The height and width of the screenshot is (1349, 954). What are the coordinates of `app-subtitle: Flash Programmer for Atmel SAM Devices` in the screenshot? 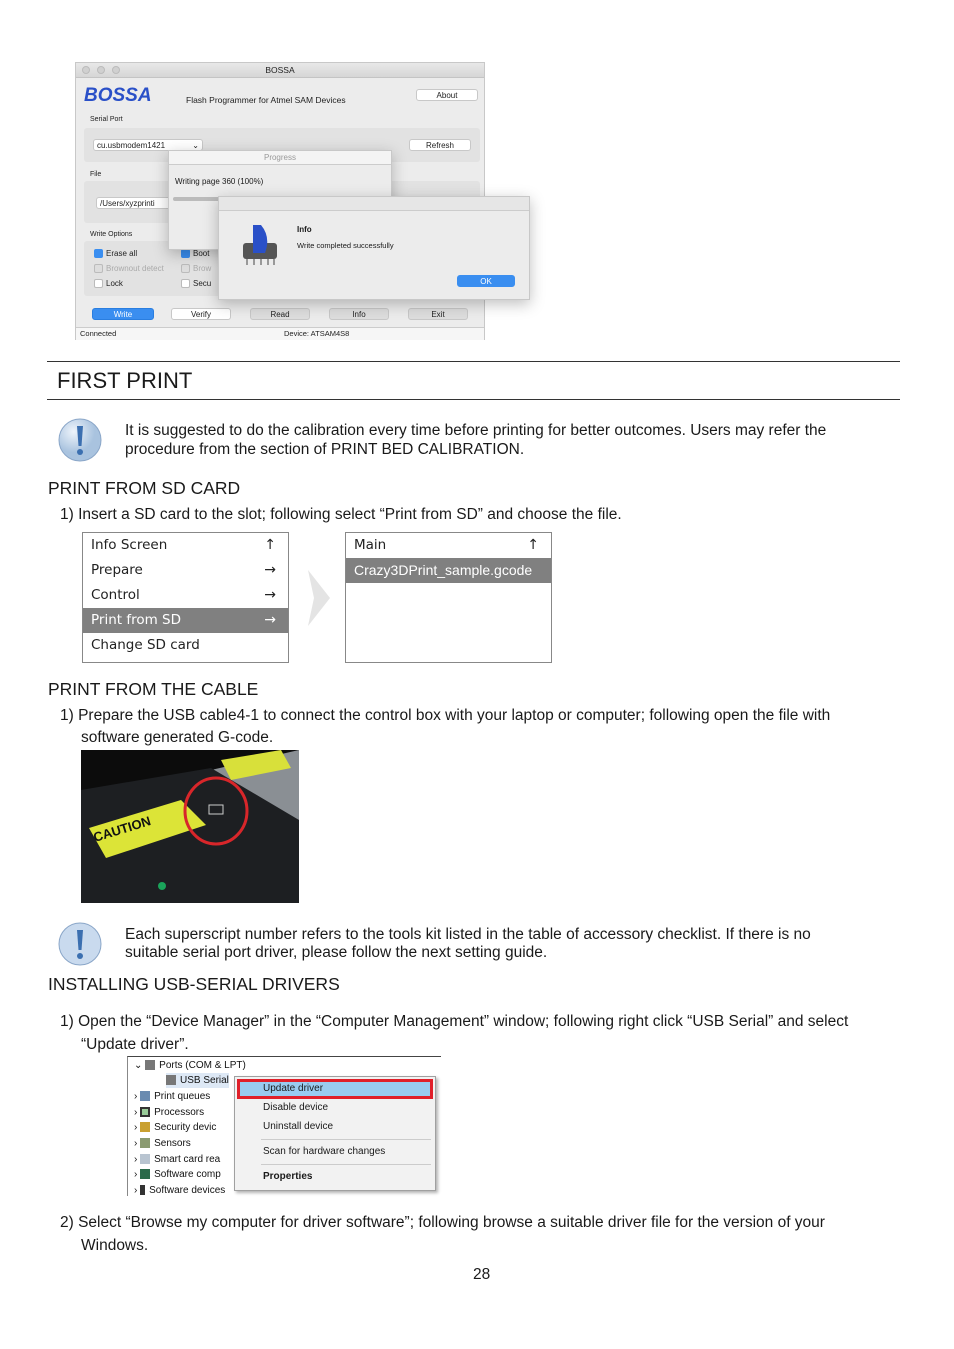 It's located at (266, 100).